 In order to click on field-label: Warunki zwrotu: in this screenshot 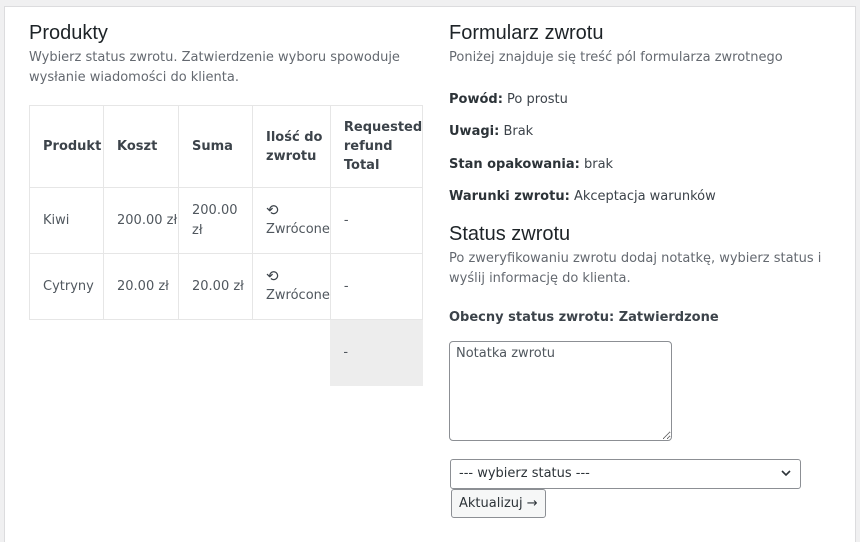, I will do `click(509, 196)`.